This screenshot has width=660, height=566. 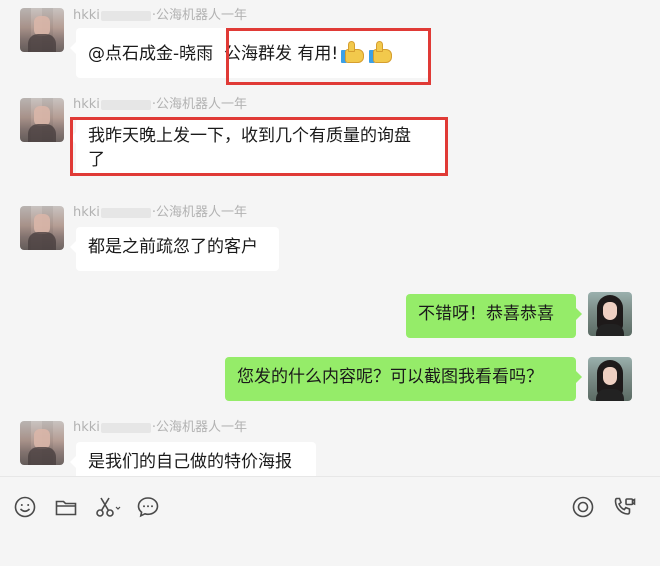 What do you see at coordinates (281, 54) in the screenshot?
I see `highlighted-text: 公海群发 有用!` at bounding box center [281, 54].